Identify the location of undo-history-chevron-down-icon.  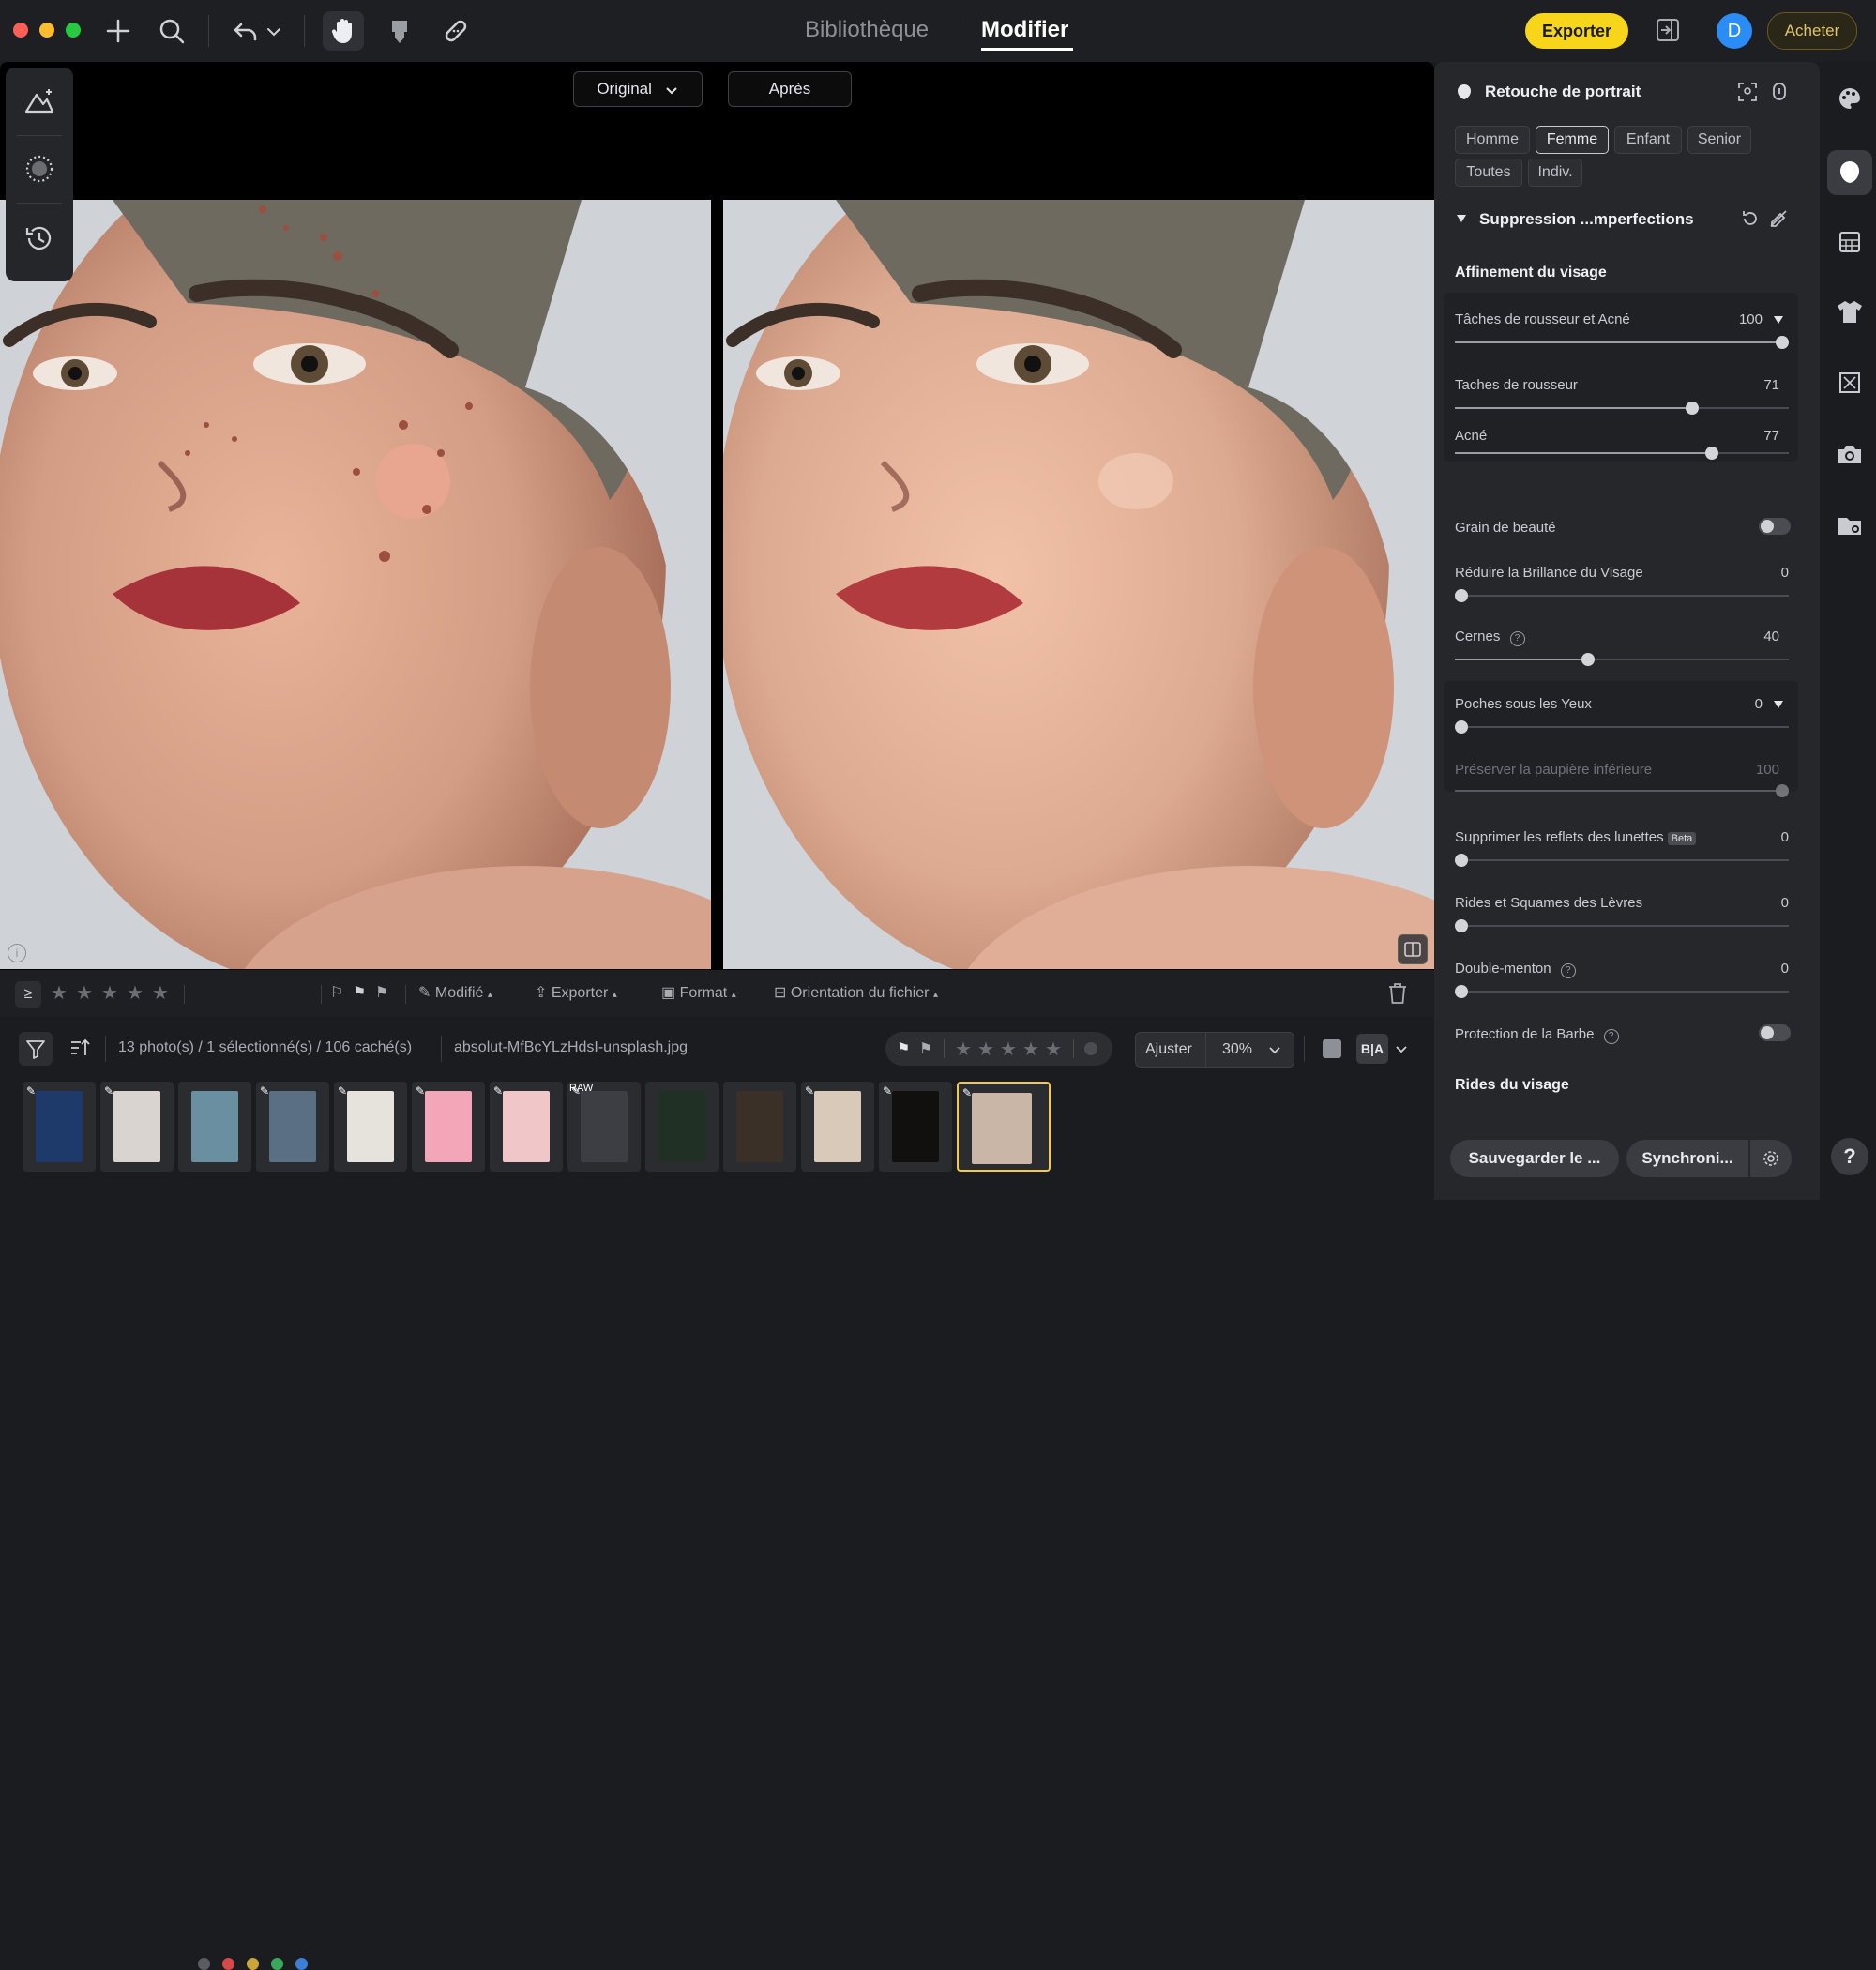
(274, 33).